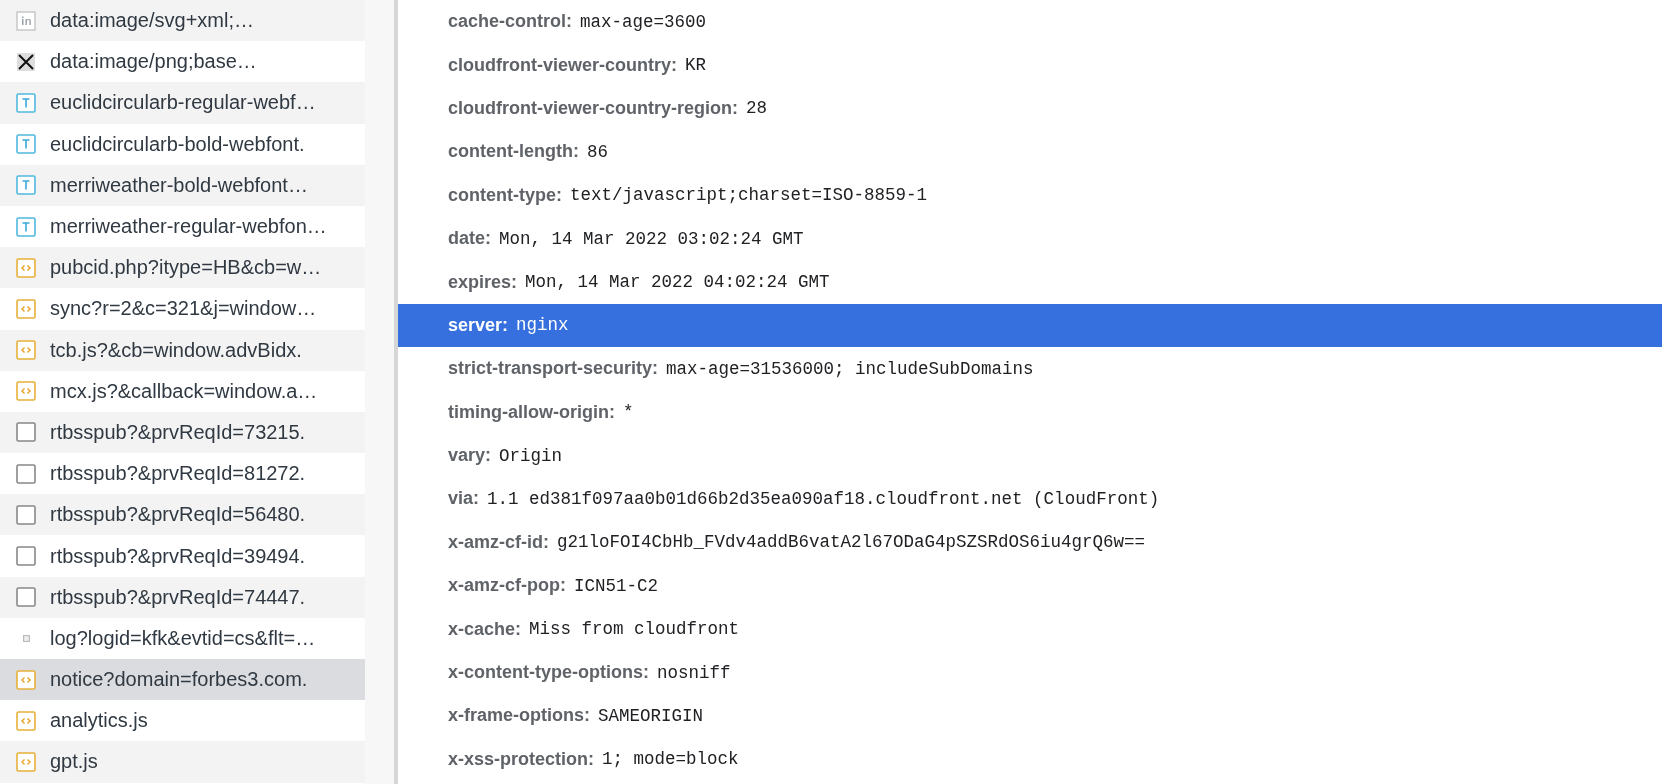  What do you see at coordinates (507, 586) in the screenshot?
I see `header-name: x-amz-cf-pop:` at bounding box center [507, 586].